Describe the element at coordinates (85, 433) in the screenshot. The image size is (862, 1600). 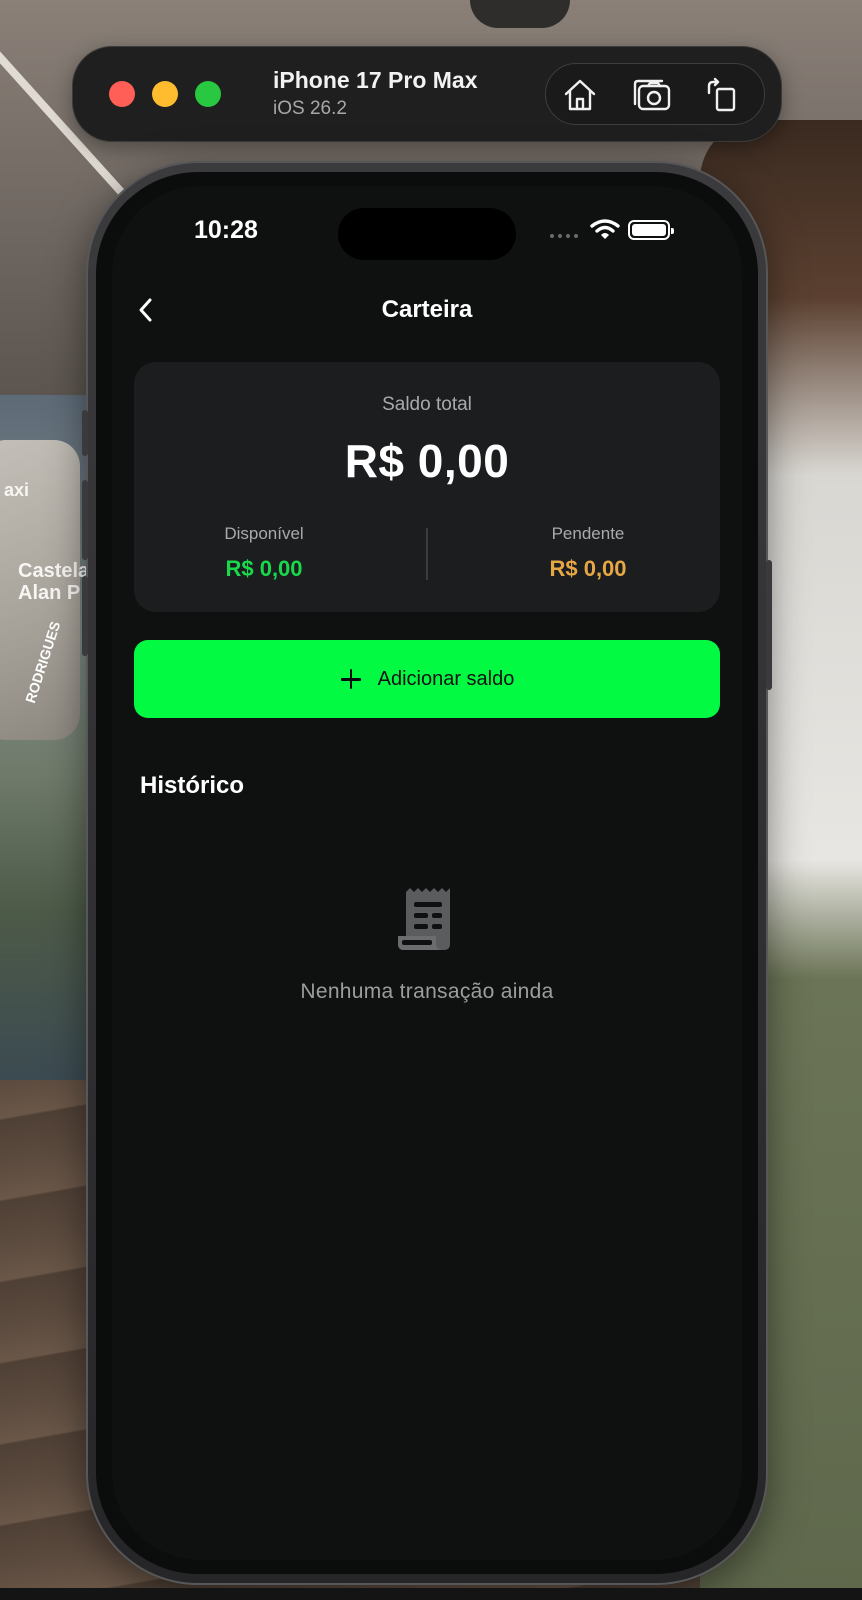
I see `action-button` at that location.